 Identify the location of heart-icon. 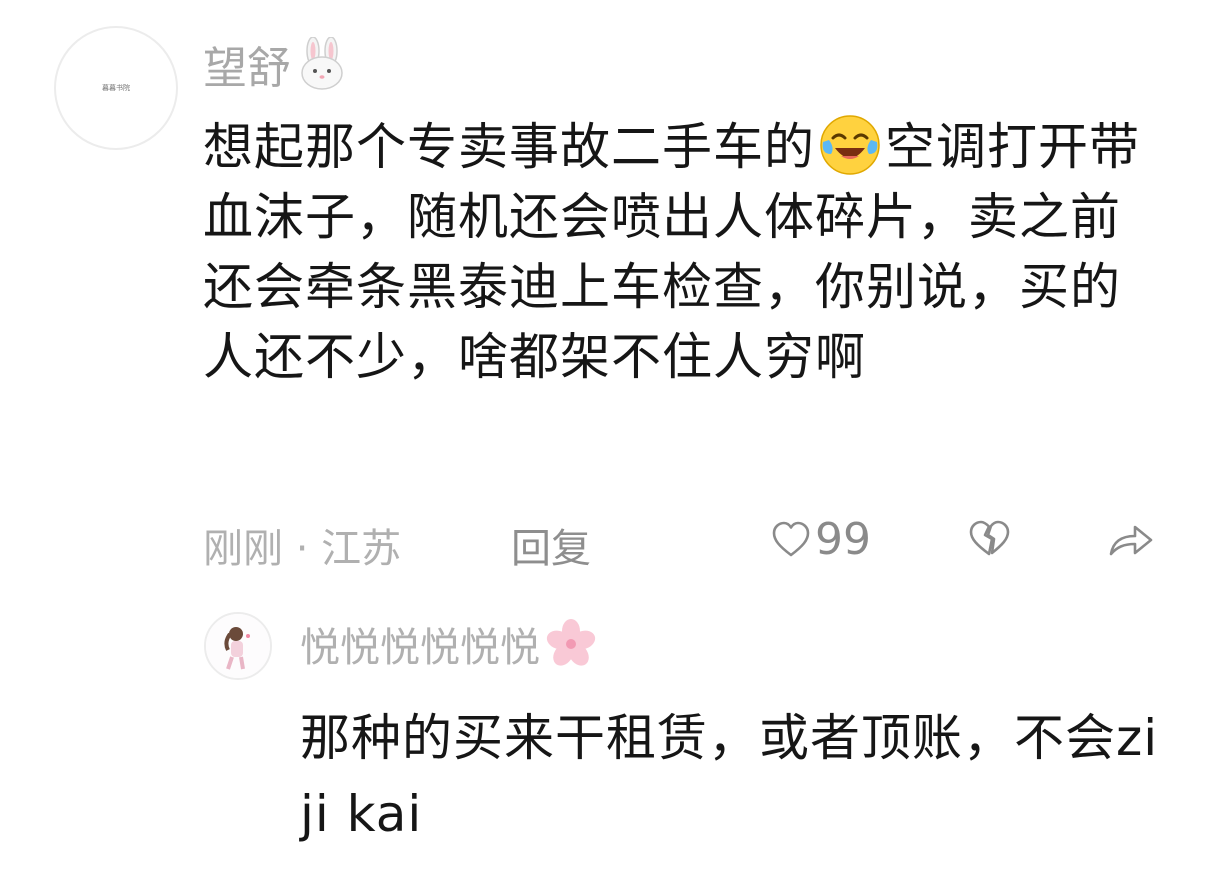
(791, 538).